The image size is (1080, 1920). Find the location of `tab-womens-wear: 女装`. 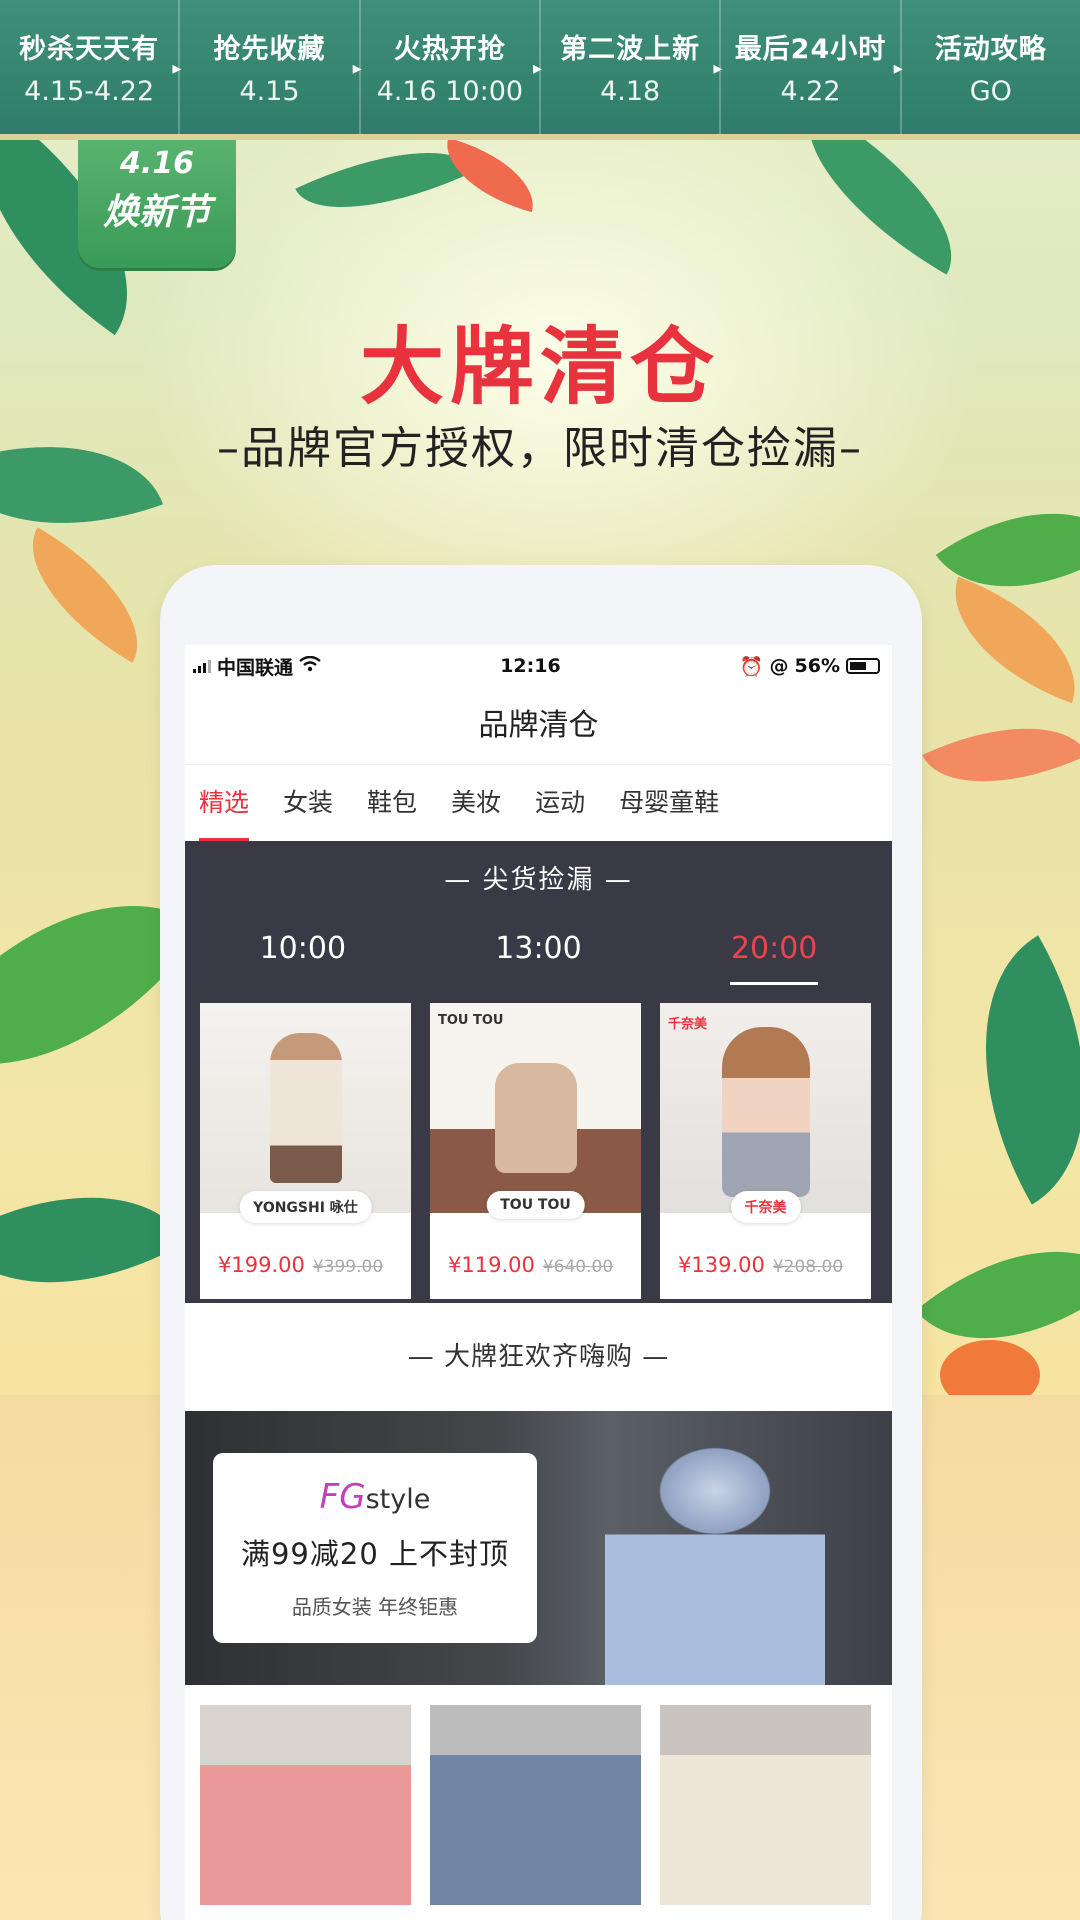

tab-womens-wear: 女装 is located at coordinates (308, 803).